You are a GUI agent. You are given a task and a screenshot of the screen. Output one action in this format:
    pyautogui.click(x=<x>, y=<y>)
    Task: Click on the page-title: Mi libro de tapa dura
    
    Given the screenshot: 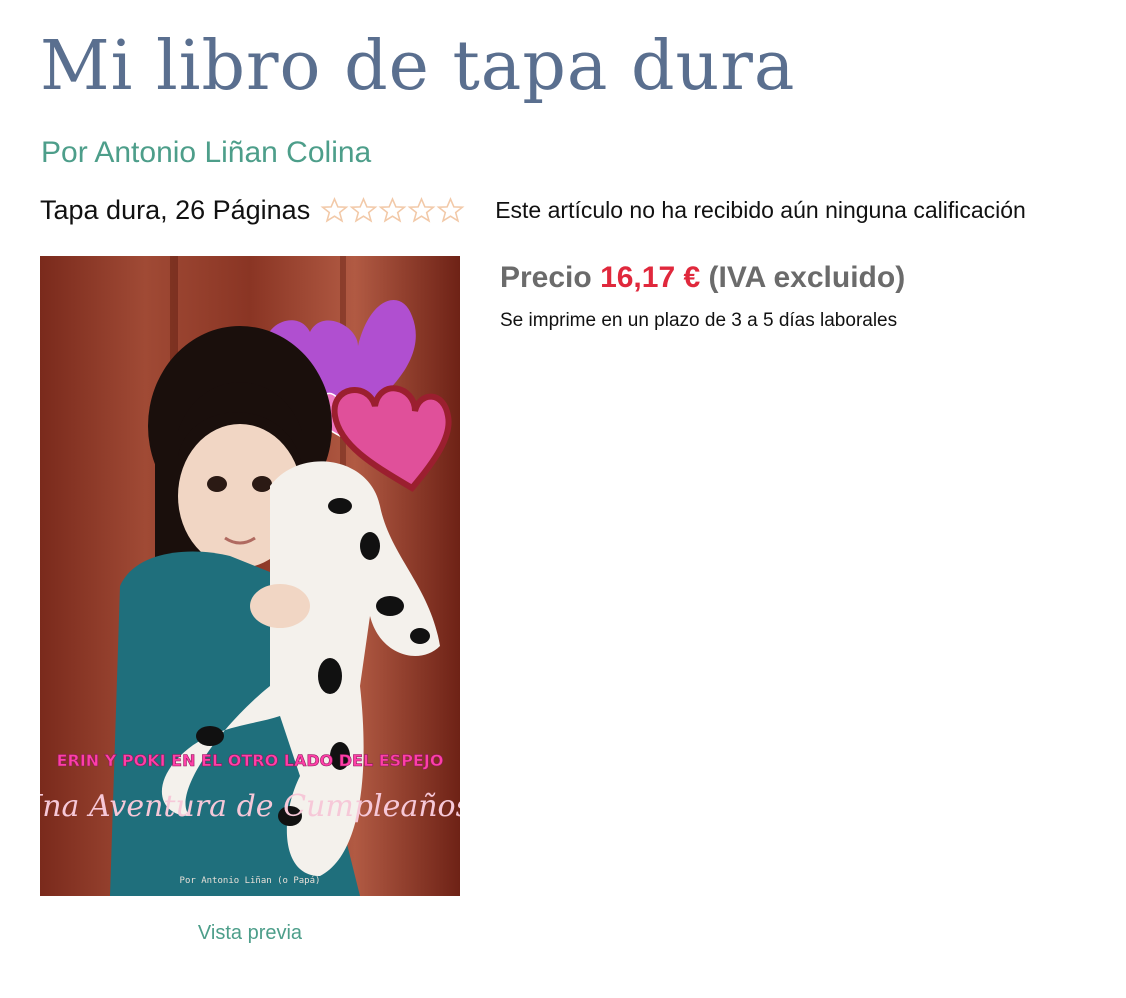 What is the action you would take?
    pyautogui.click(x=418, y=66)
    